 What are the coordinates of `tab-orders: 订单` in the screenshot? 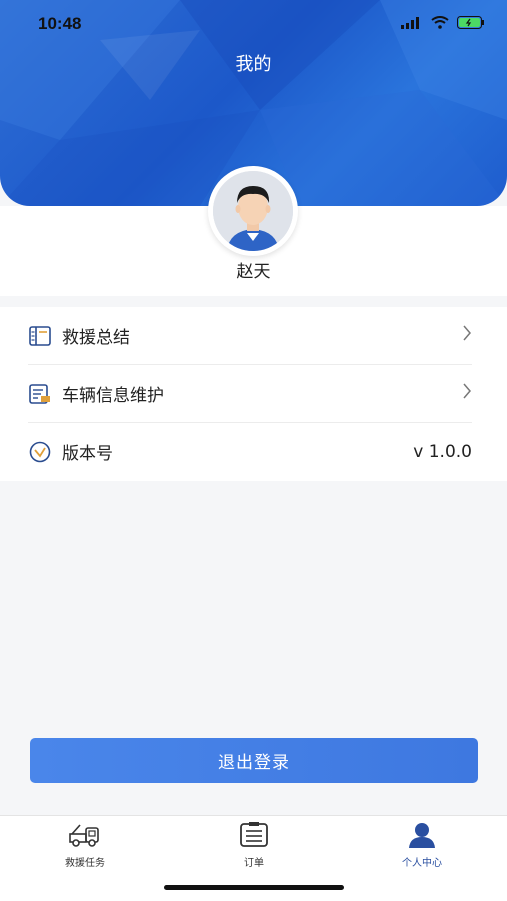 It's located at (254, 845).